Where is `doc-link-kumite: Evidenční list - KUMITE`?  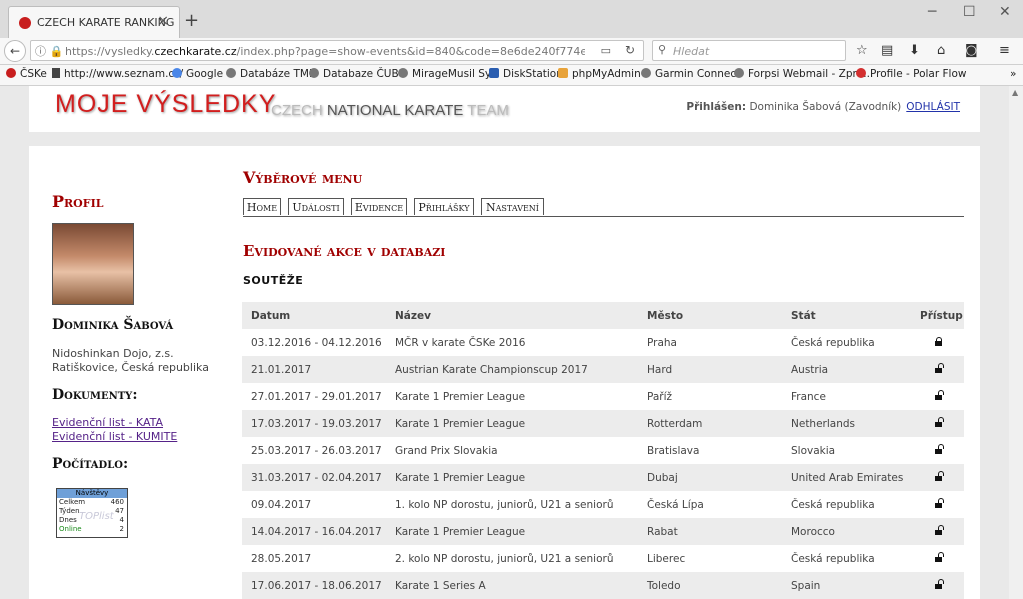
doc-link-kumite: Evidenční list - KUMITE is located at coordinates (114, 436).